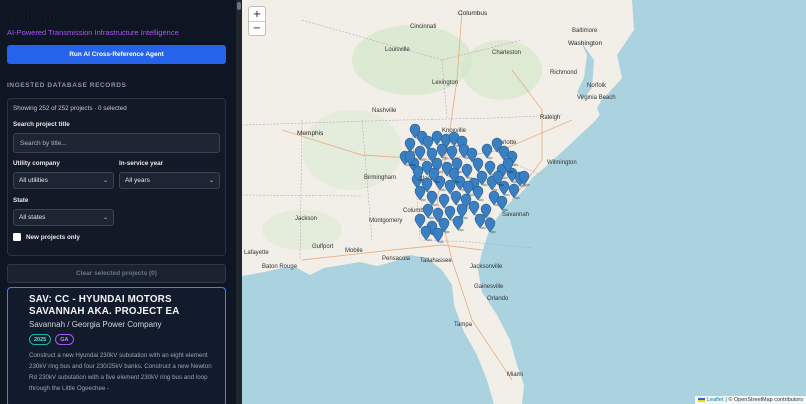 The width and height of the screenshot is (806, 404). What do you see at coordinates (17, 237) in the screenshot?
I see `new-only-checkbox` at bounding box center [17, 237].